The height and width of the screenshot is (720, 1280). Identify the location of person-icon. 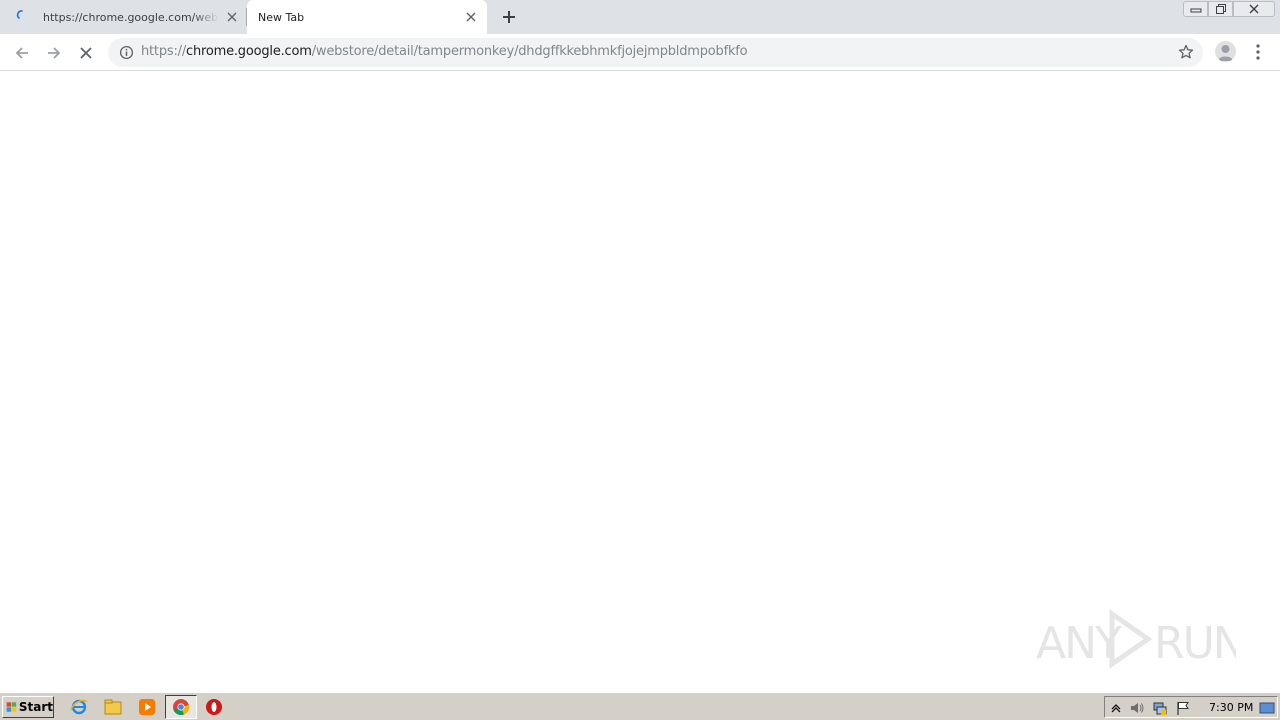
(1225, 53).